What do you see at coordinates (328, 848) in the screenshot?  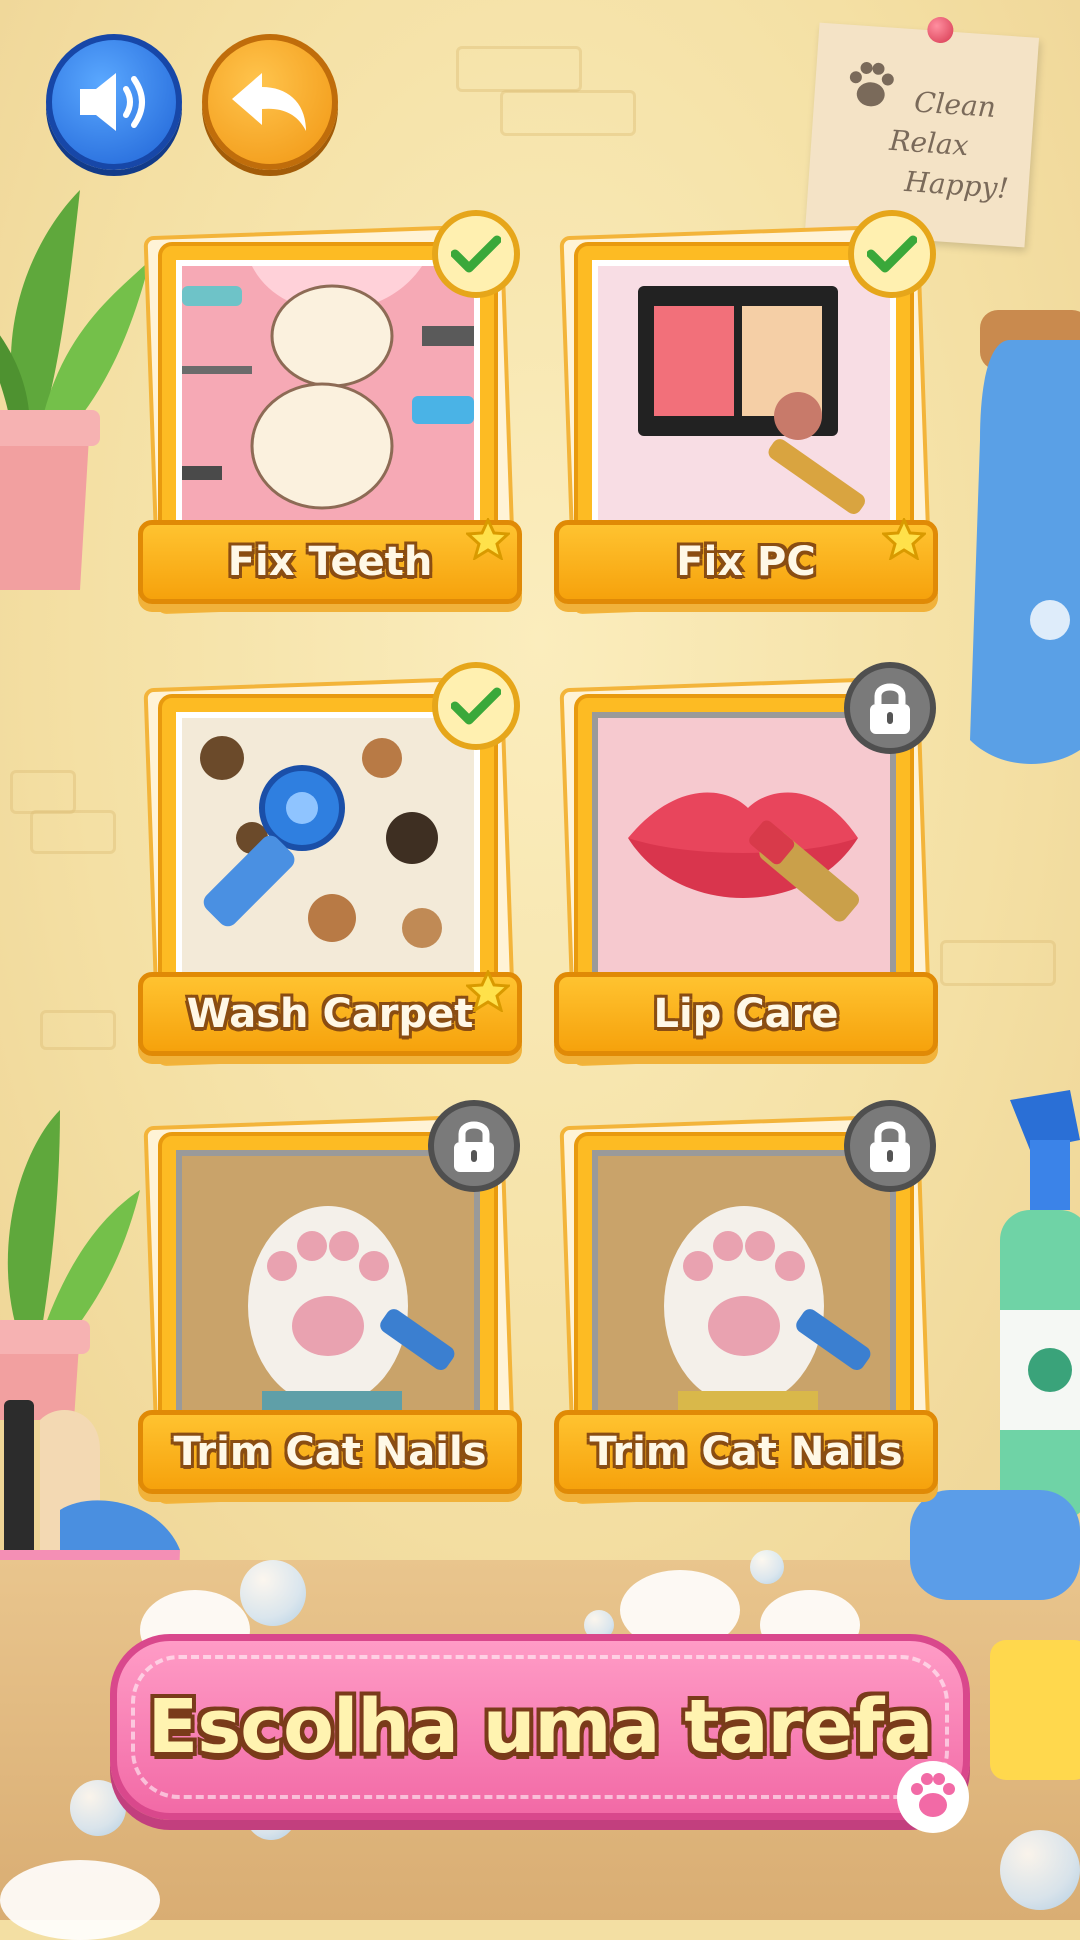 I see `carpet-cleaning-picture` at bounding box center [328, 848].